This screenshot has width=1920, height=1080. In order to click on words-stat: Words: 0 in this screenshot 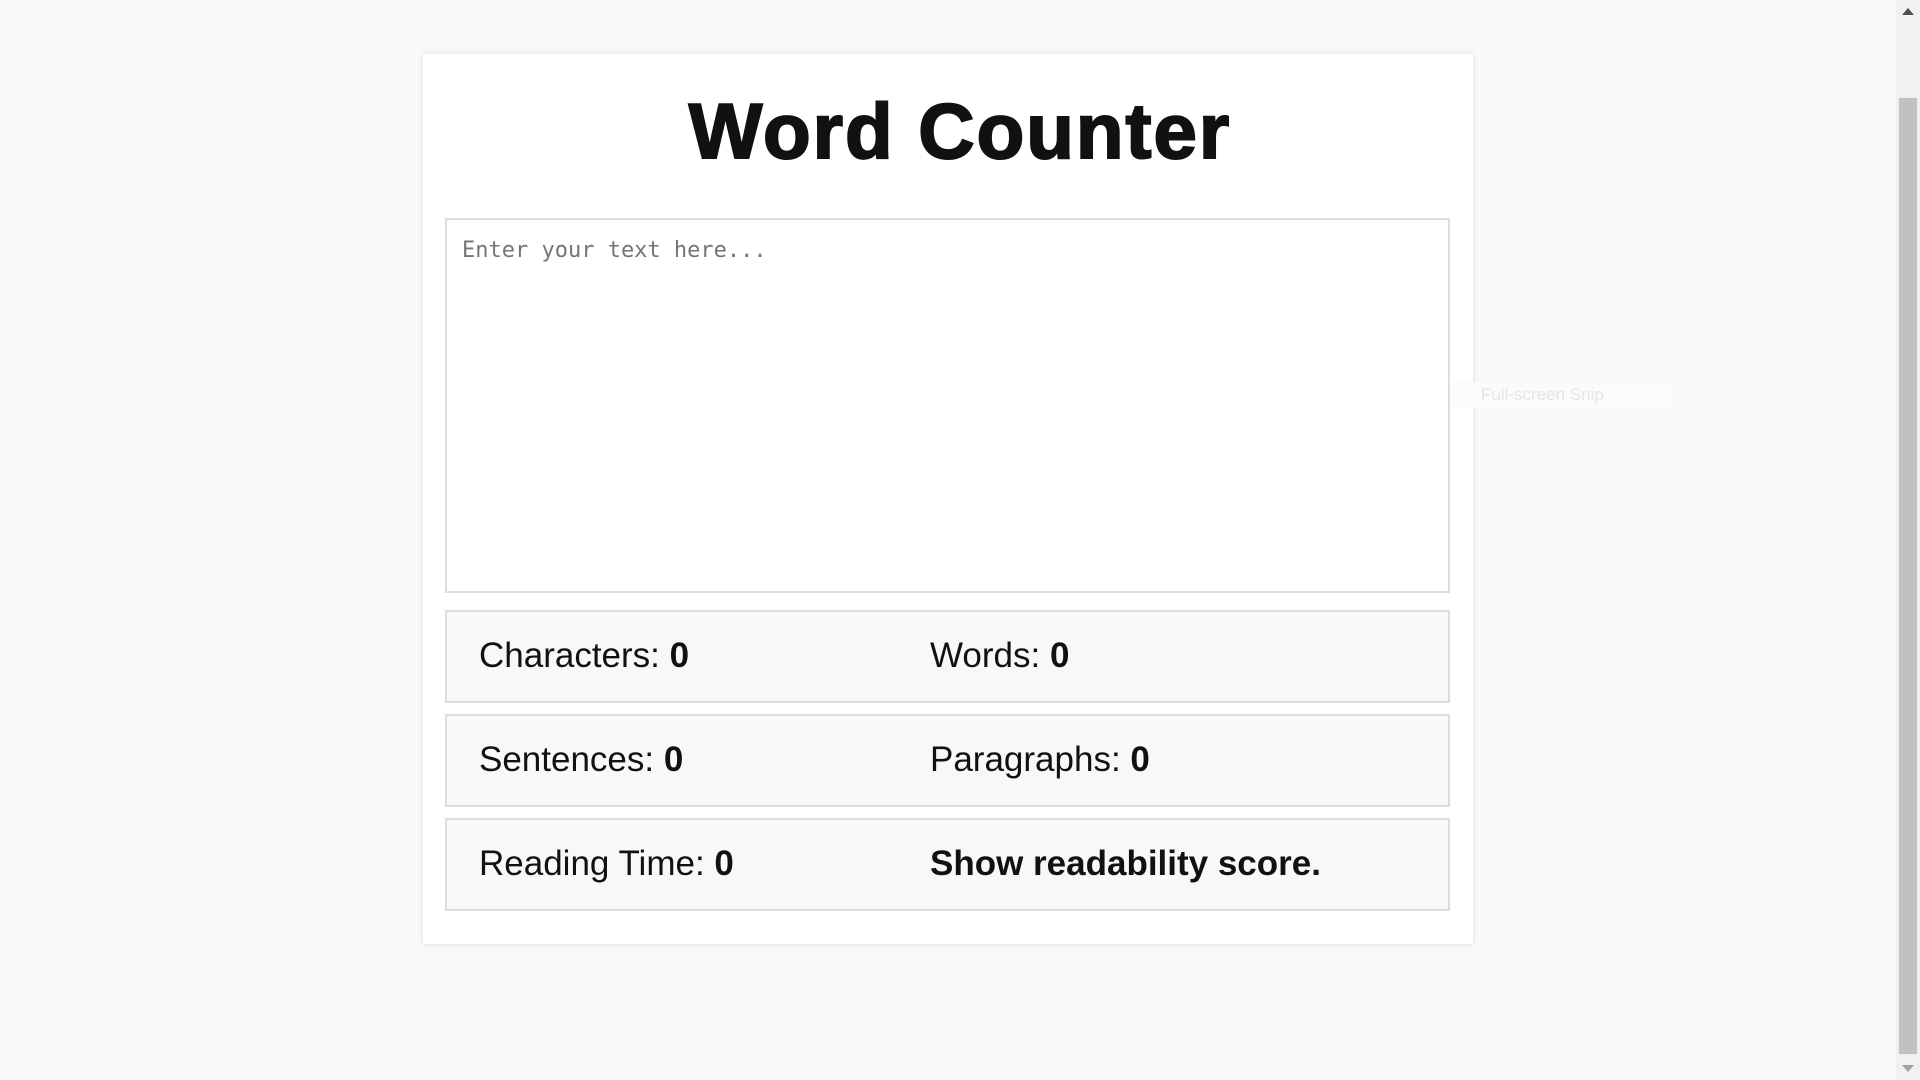, I will do `click(999, 656)`.